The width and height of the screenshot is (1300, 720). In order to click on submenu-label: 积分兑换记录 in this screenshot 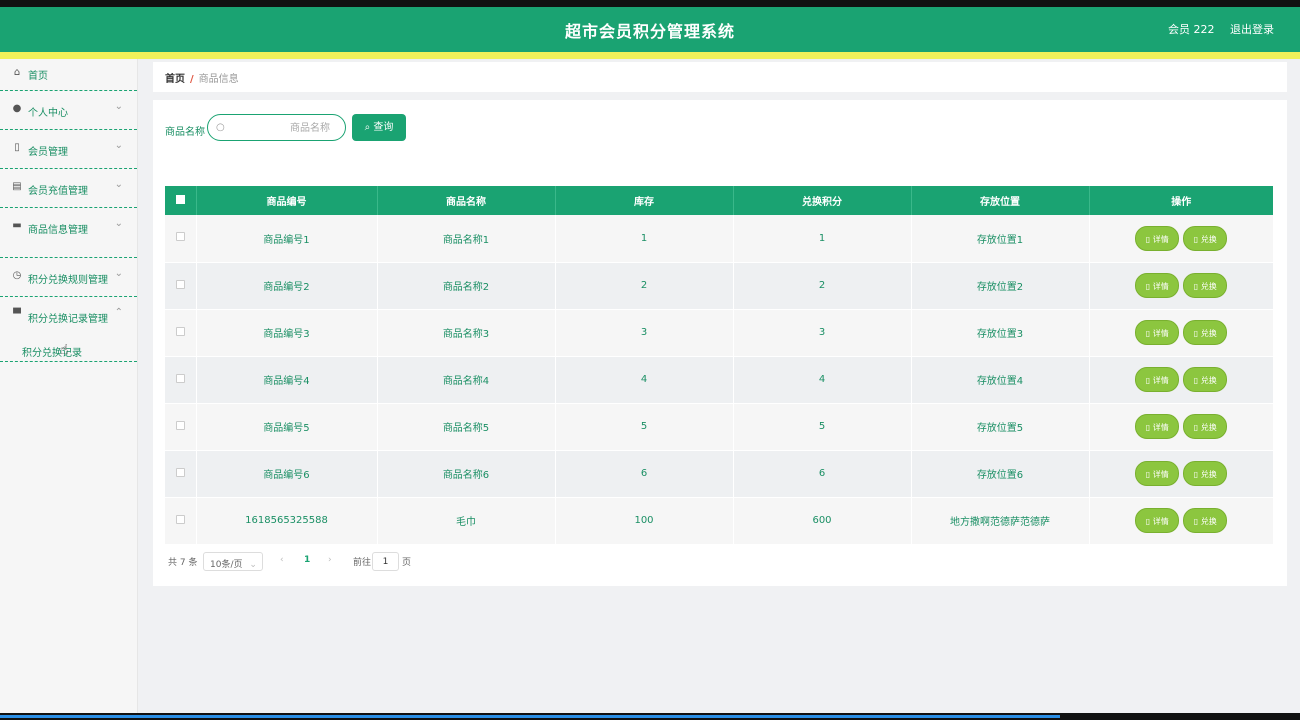, I will do `click(52, 353)`.